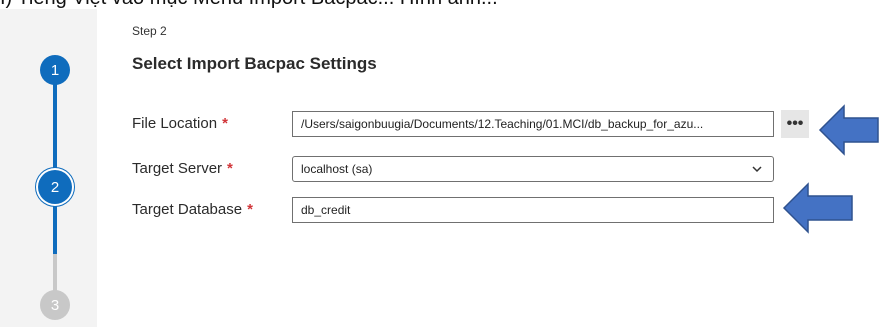 The image size is (883, 327). I want to click on target-server-value: localhost (sa), so click(337, 169).